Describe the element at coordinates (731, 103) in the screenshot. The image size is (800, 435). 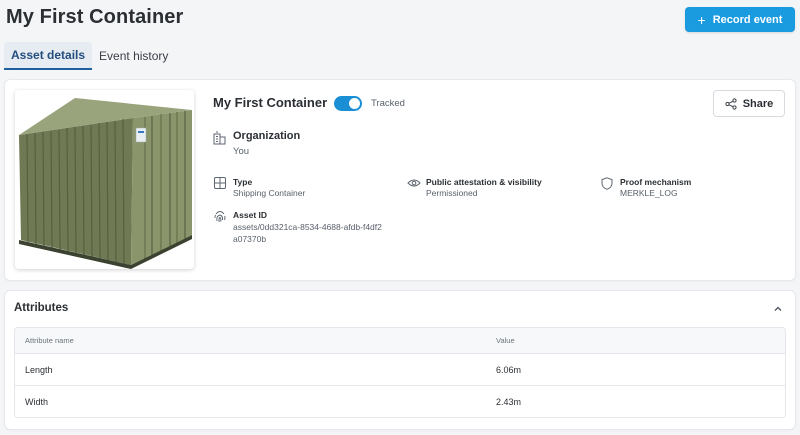
I see `share-icon` at that location.